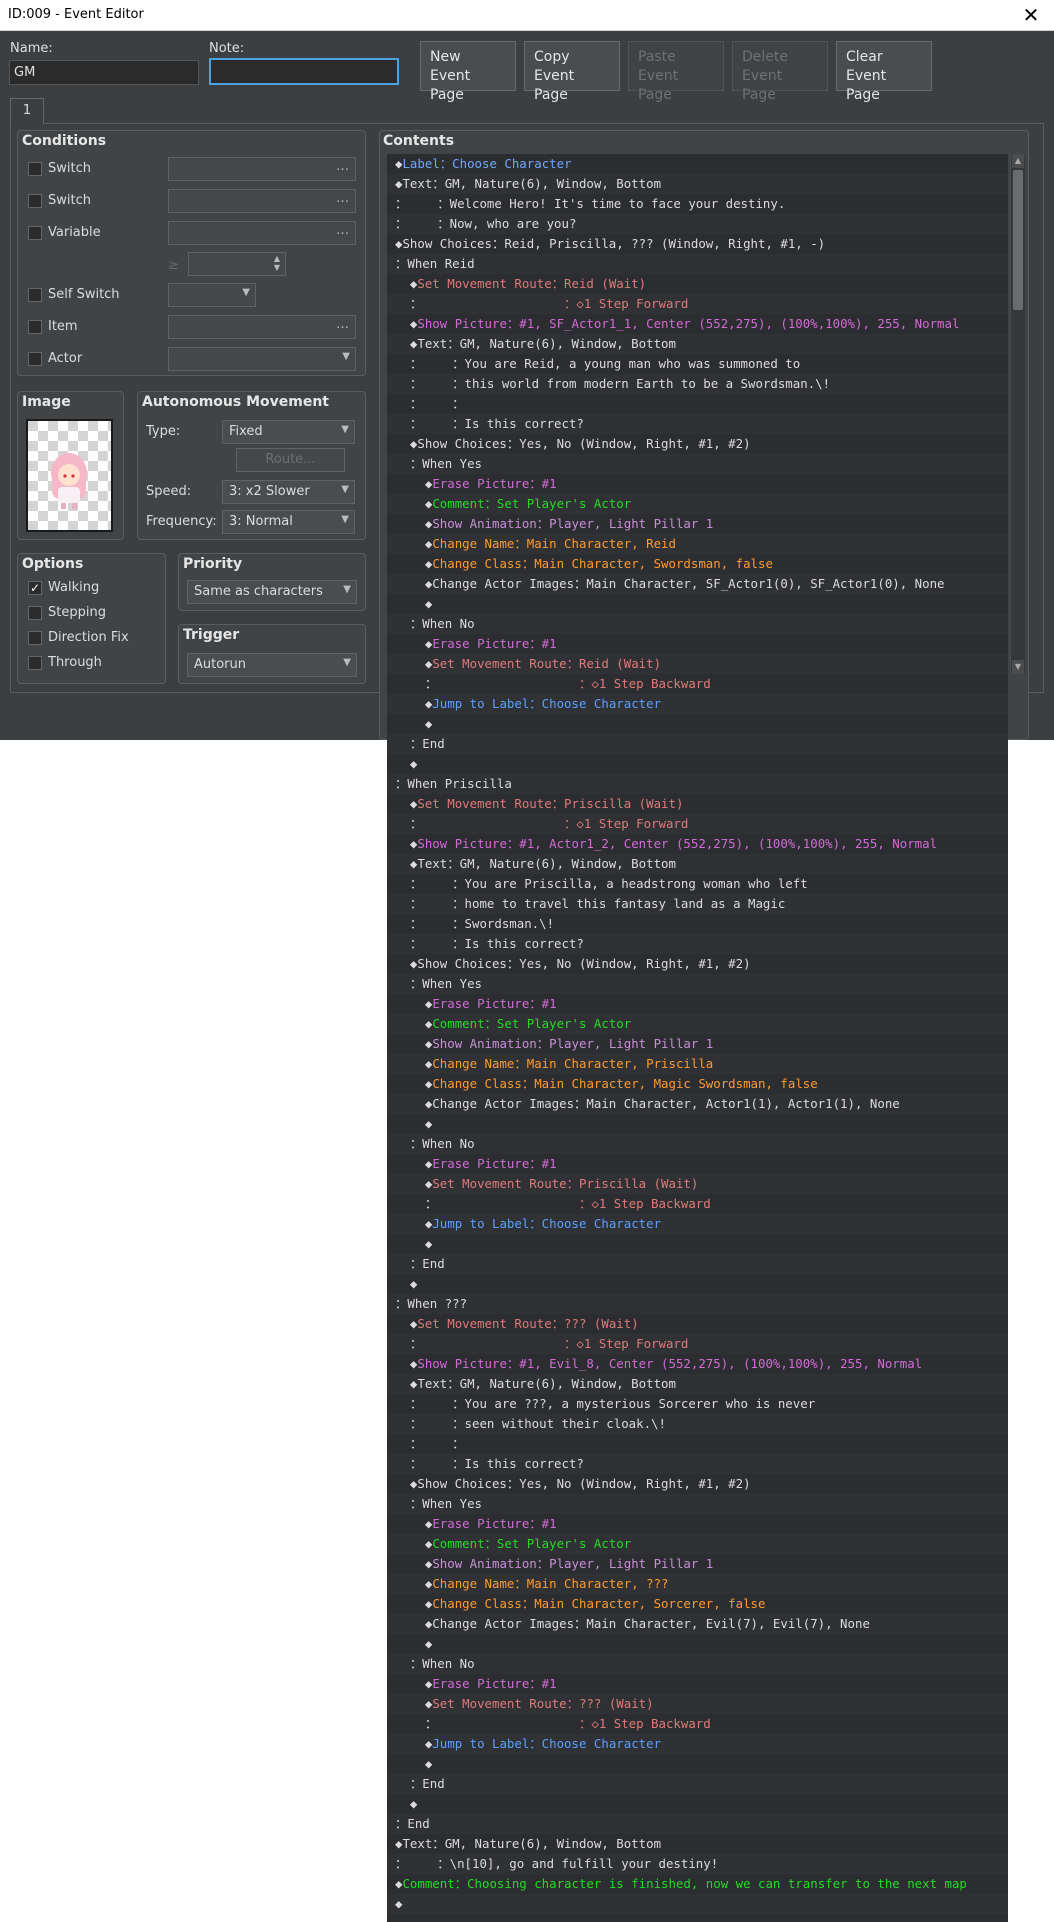 Image resolution: width=1054 pixels, height=1922 pixels. Describe the element at coordinates (262, 359) in the screenshot. I see `actor-dropdown: ▼` at that location.